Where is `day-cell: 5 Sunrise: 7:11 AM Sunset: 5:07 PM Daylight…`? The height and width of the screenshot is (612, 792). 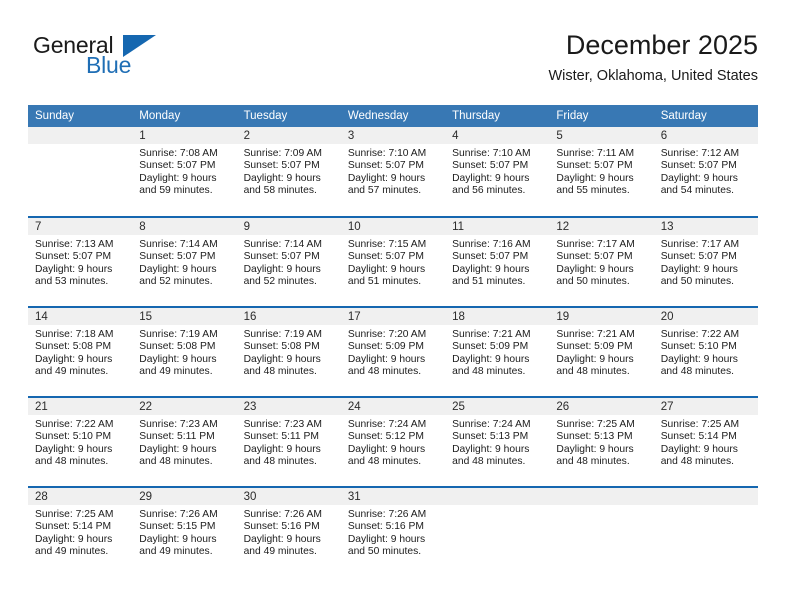 day-cell: 5 Sunrise: 7:11 AM Sunset: 5:07 PM Daylight… is located at coordinates (601, 172).